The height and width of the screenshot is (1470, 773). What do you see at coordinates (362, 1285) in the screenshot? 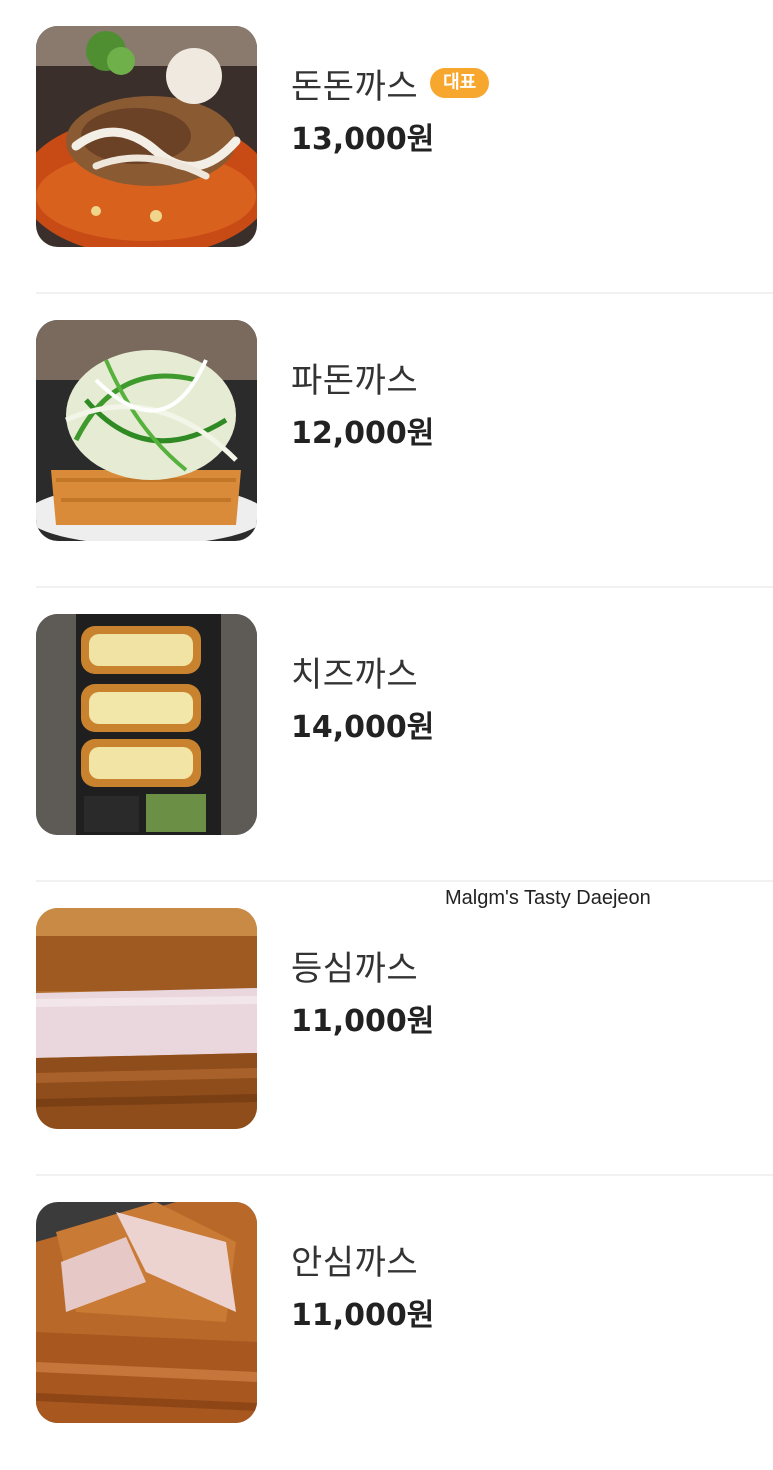
I see `menu-item-info: 안심까스 11,000원` at bounding box center [362, 1285].